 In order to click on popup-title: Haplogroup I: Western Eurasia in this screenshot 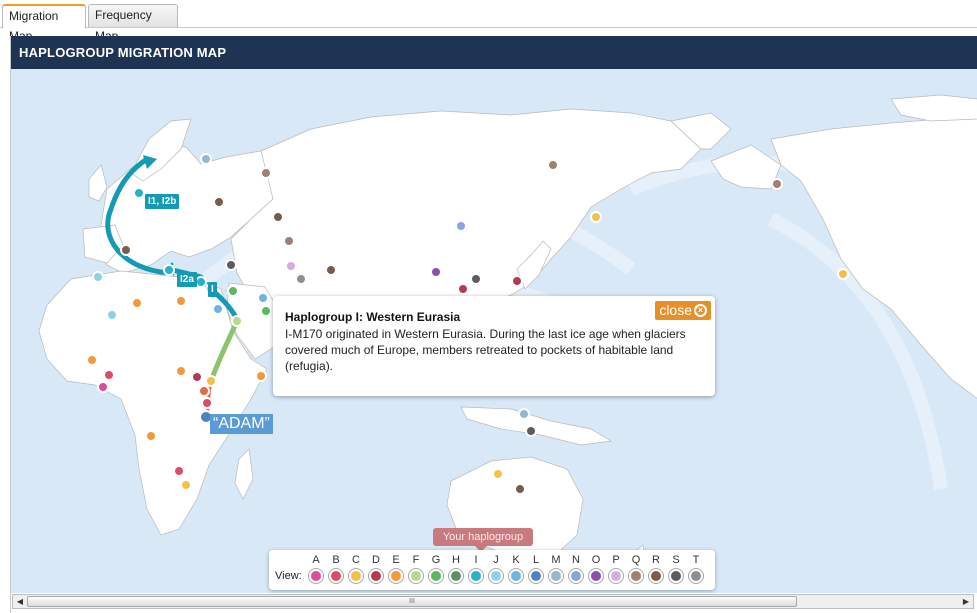, I will do `click(373, 317)`.